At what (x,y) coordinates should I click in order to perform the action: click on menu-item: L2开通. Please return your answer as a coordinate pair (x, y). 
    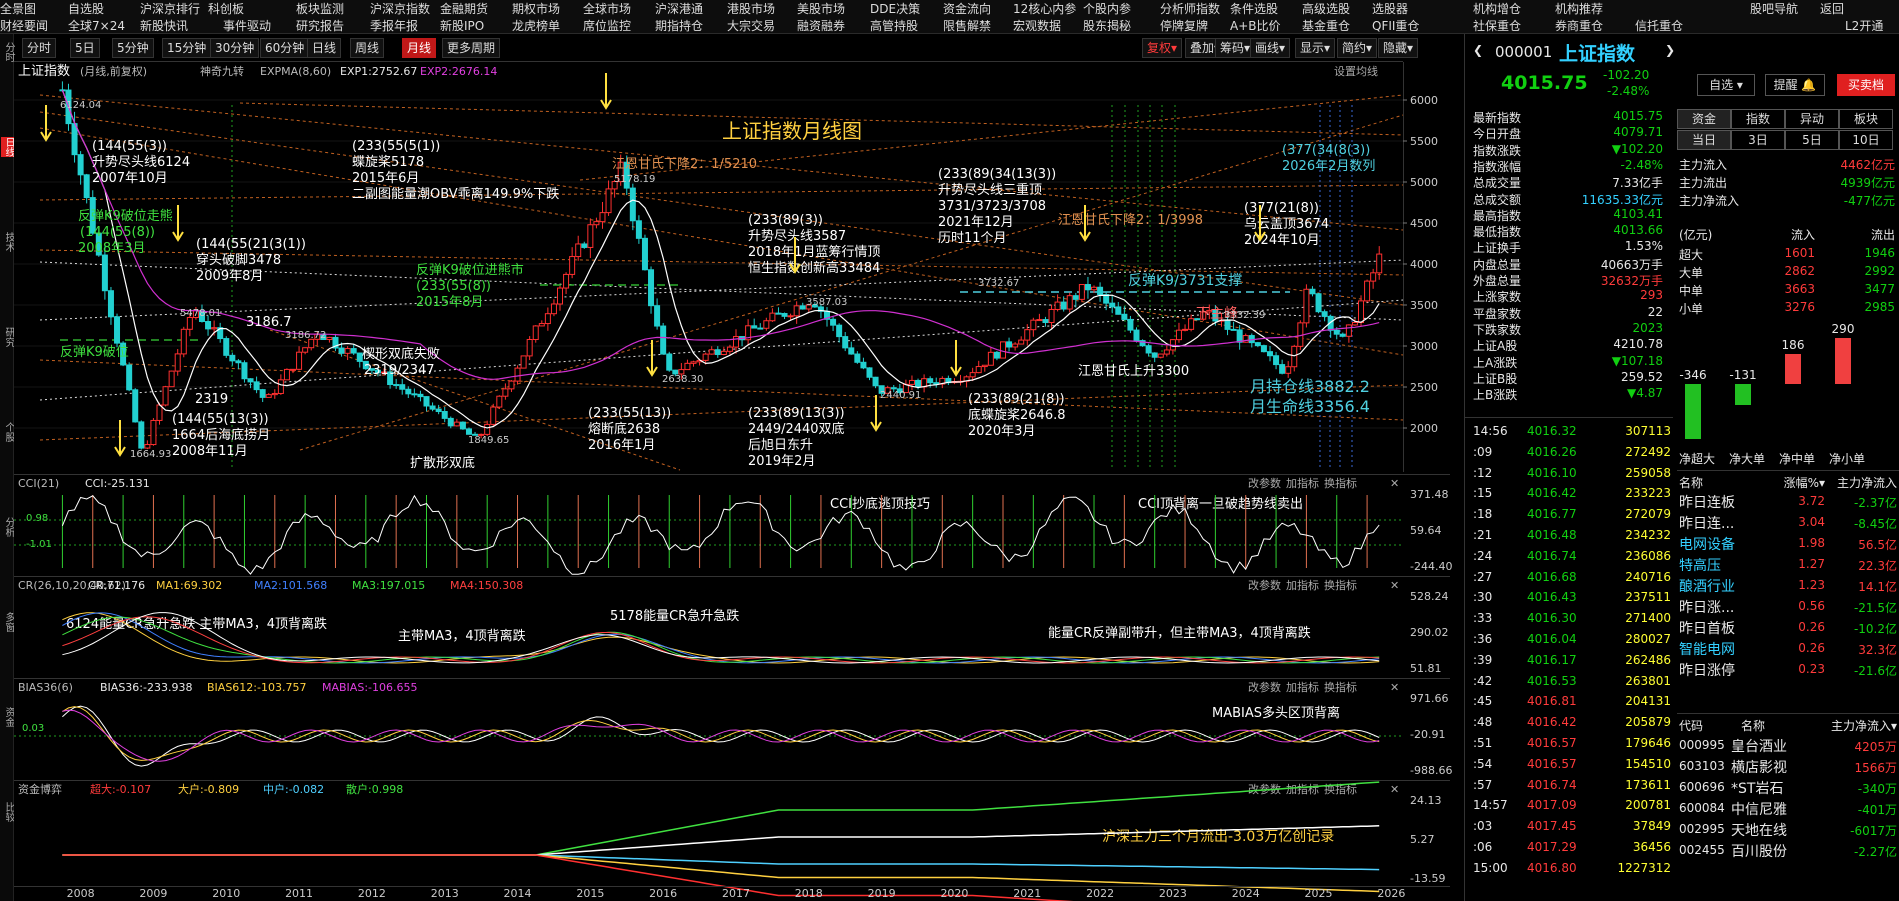
    Looking at the image, I should click on (1864, 25).